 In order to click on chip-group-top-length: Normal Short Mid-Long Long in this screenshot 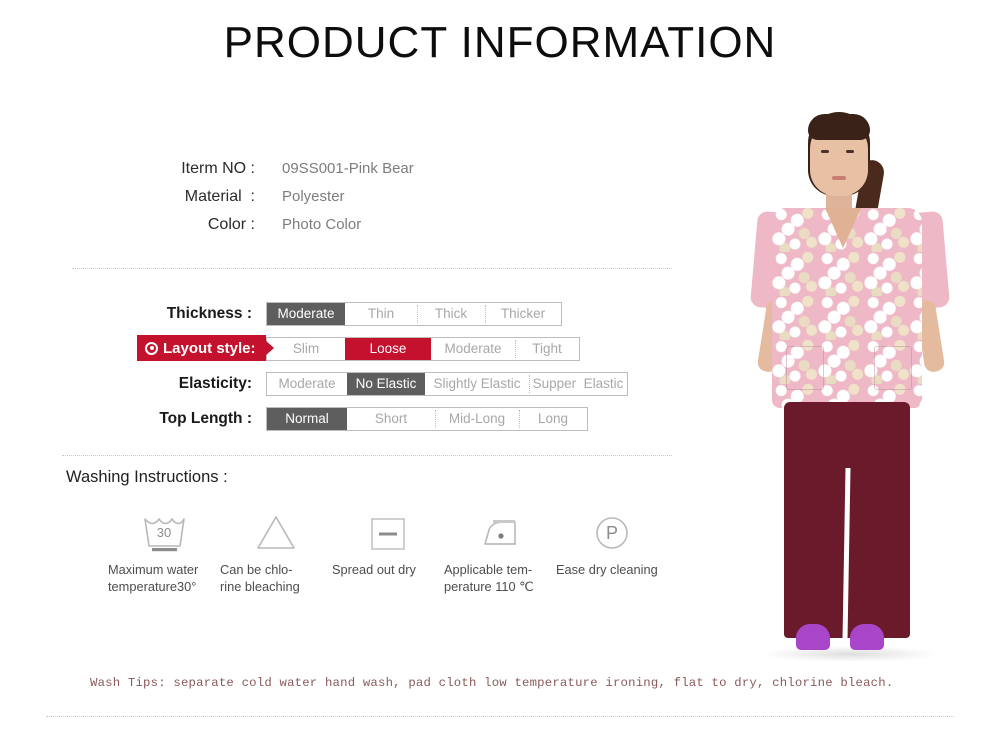, I will do `click(427, 418)`.